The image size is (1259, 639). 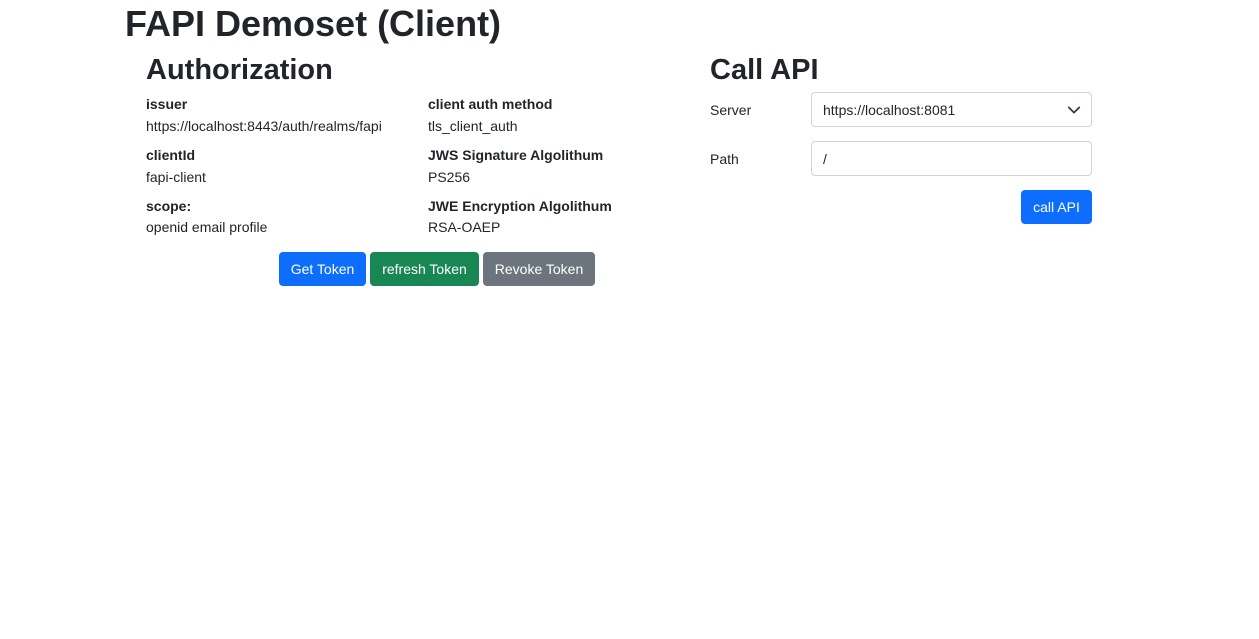 I want to click on issuer-label: issuer, so click(x=167, y=104).